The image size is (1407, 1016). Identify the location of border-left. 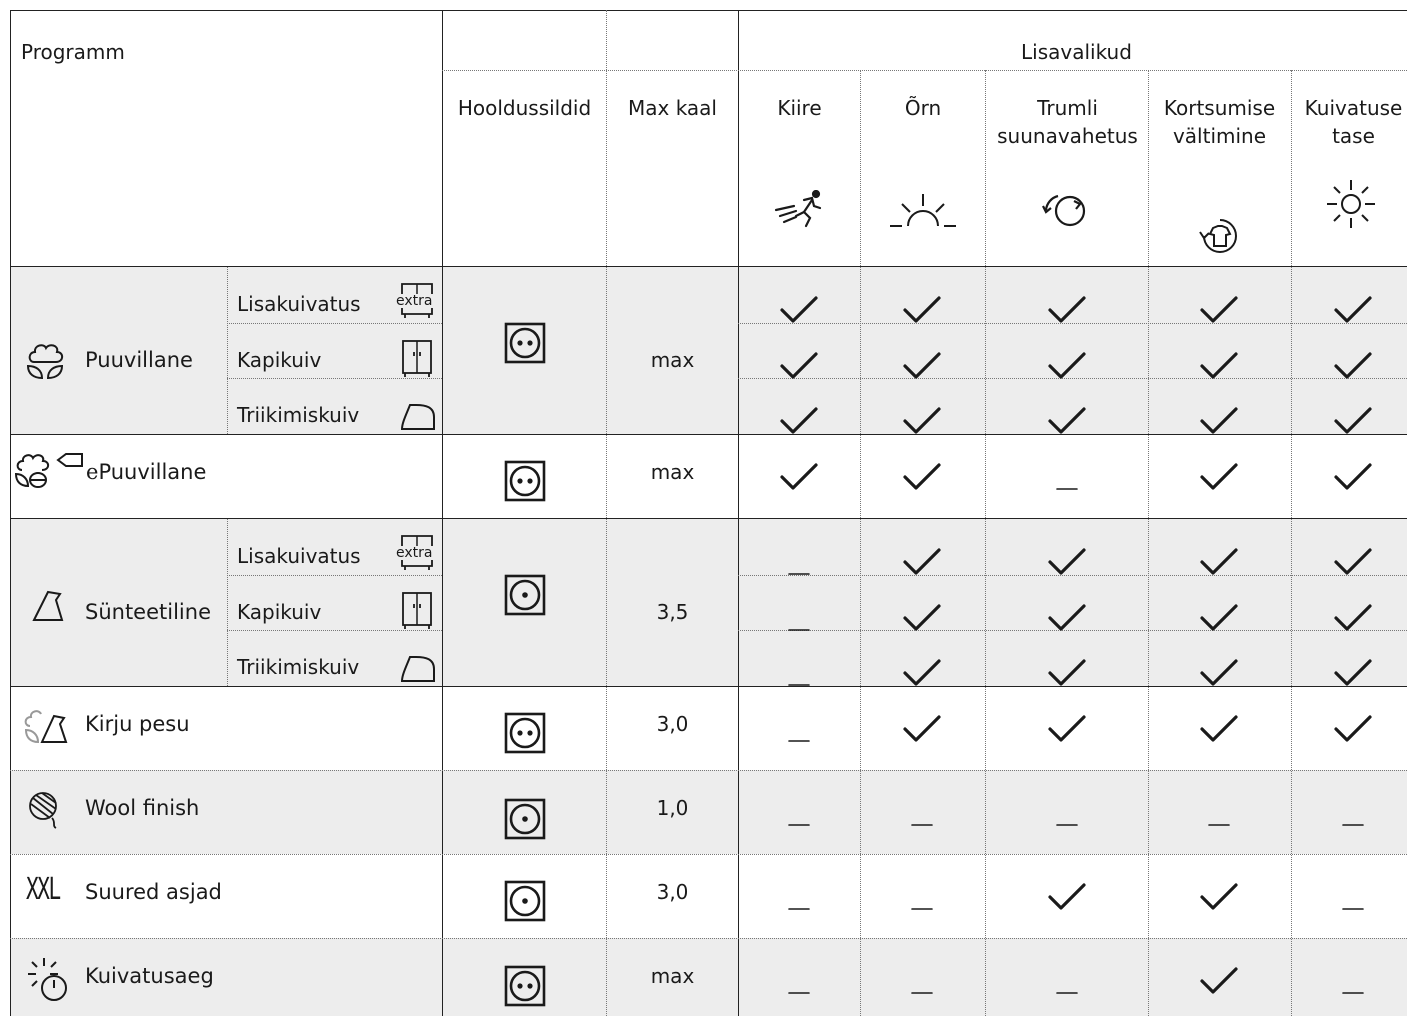
(10, 513).